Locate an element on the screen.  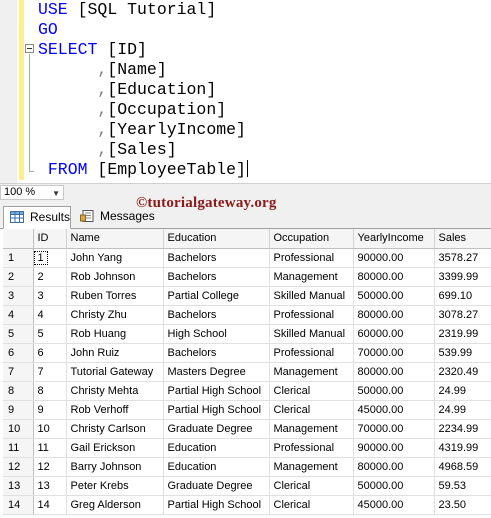
cell-sales: 2319.99 is located at coordinates (462, 334).